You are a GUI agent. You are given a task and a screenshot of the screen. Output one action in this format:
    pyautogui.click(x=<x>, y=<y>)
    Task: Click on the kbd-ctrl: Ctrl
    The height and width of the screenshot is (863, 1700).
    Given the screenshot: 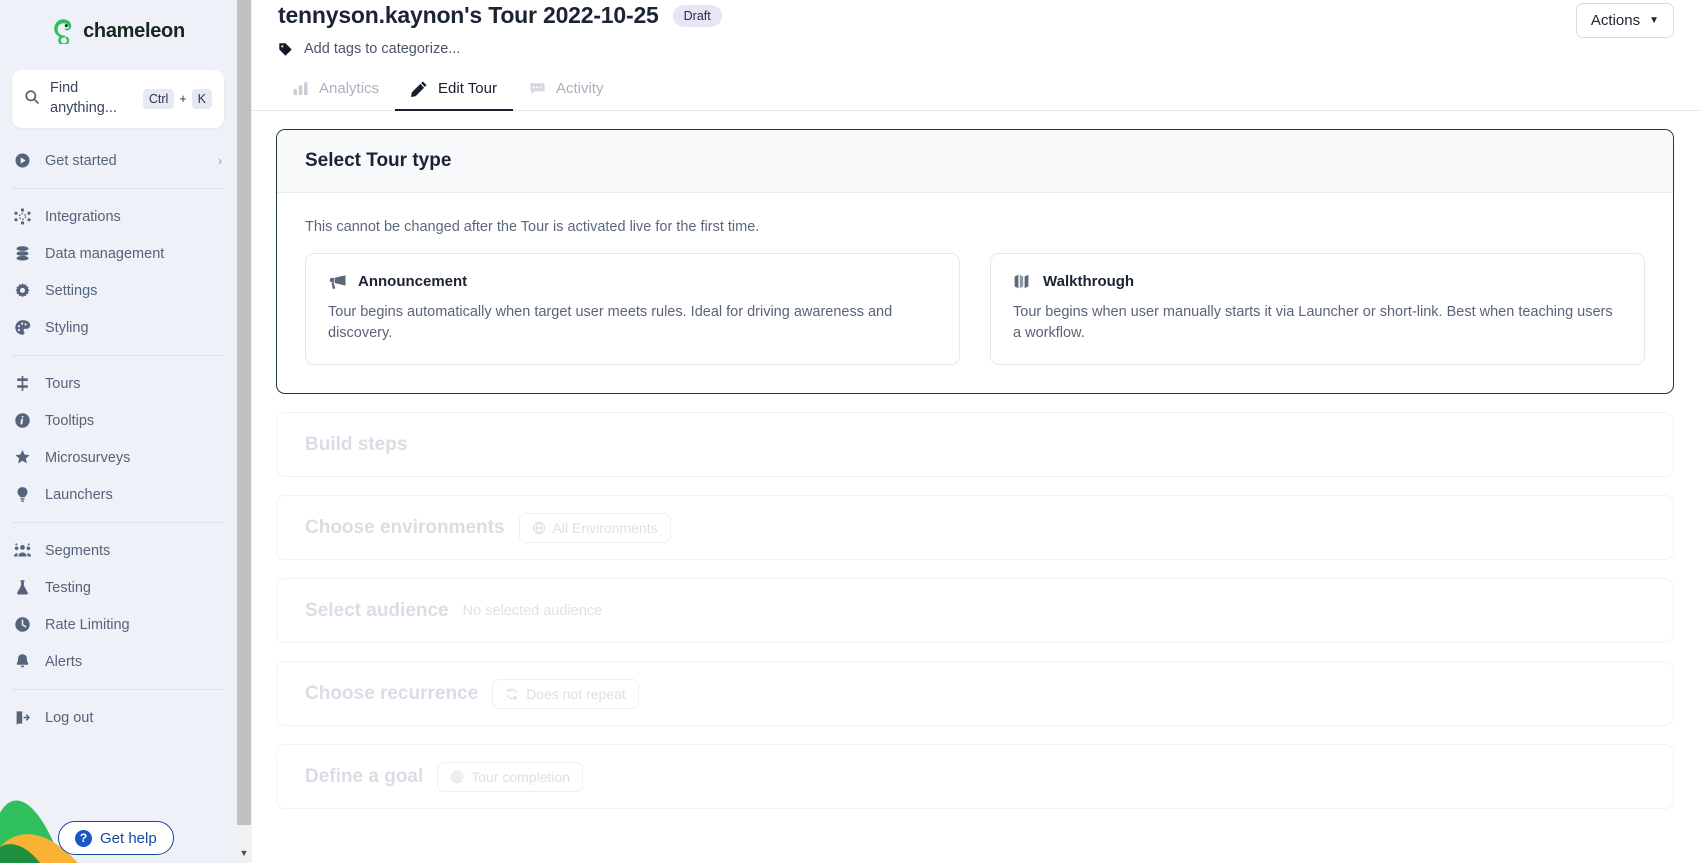 What is the action you would take?
    pyautogui.click(x=158, y=99)
    